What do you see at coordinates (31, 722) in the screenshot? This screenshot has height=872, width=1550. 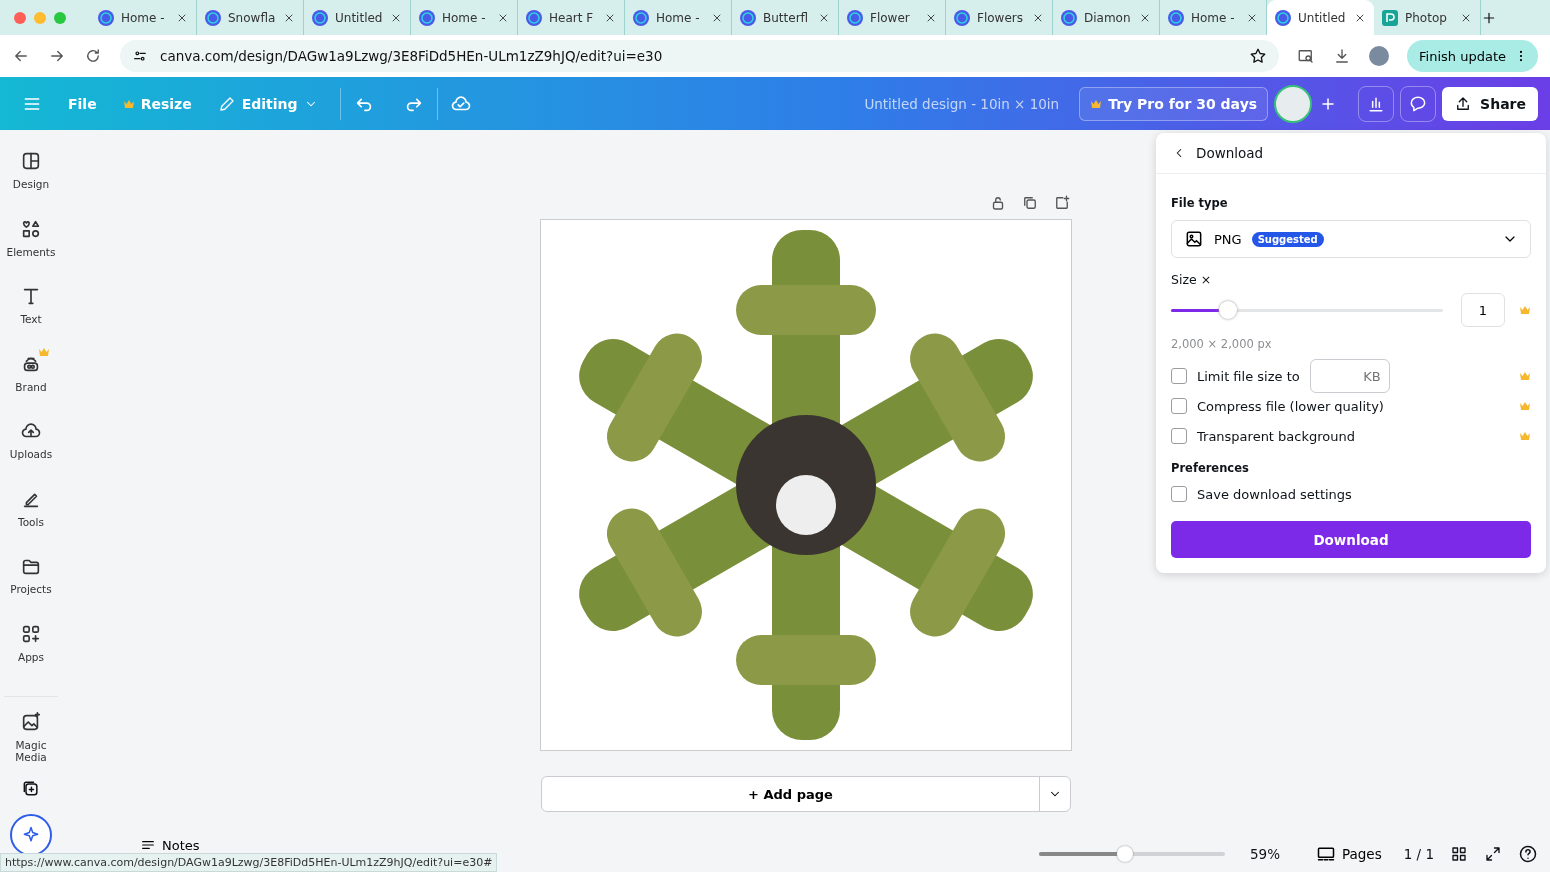 I see `image-sparkle-icon` at bounding box center [31, 722].